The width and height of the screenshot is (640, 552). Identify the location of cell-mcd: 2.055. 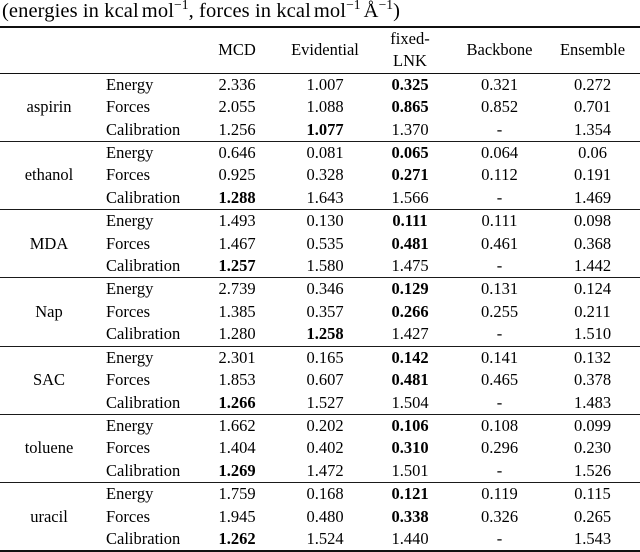
(237, 107).